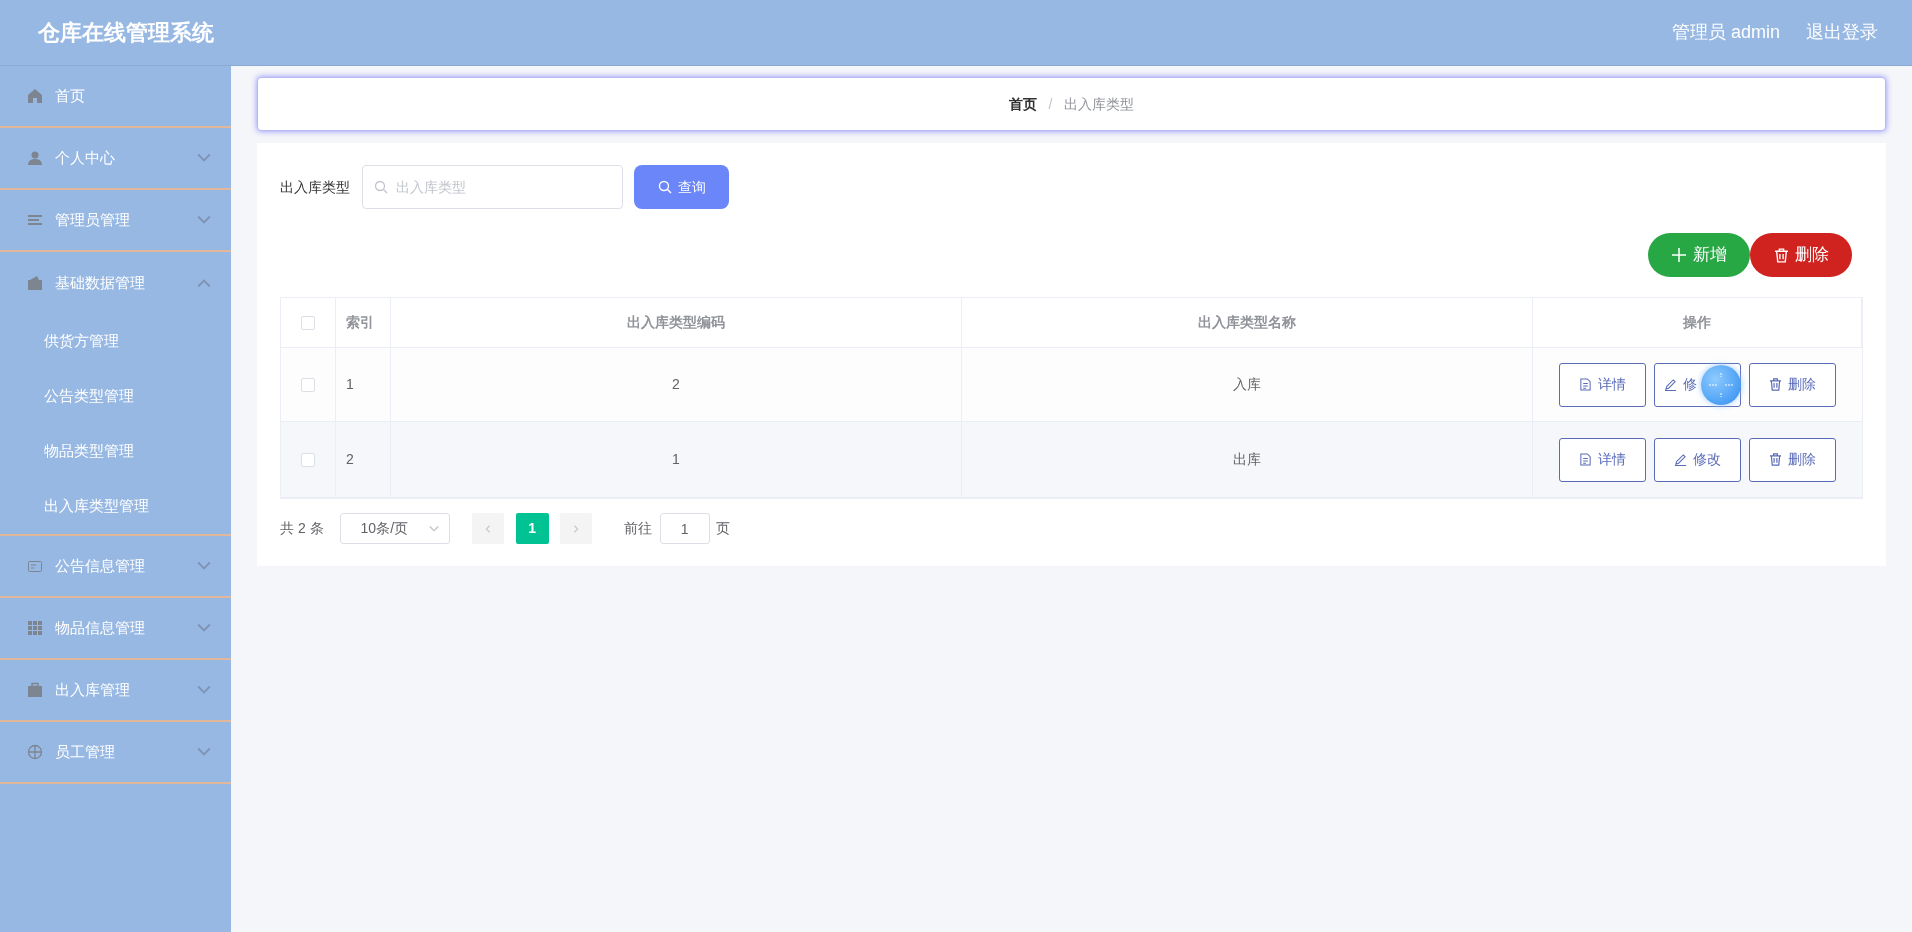 Image resolution: width=1912 pixels, height=932 pixels. Describe the element at coordinates (115, 451) in the screenshot. I see `sidebar-subitem: 物品类型管理` at that location.